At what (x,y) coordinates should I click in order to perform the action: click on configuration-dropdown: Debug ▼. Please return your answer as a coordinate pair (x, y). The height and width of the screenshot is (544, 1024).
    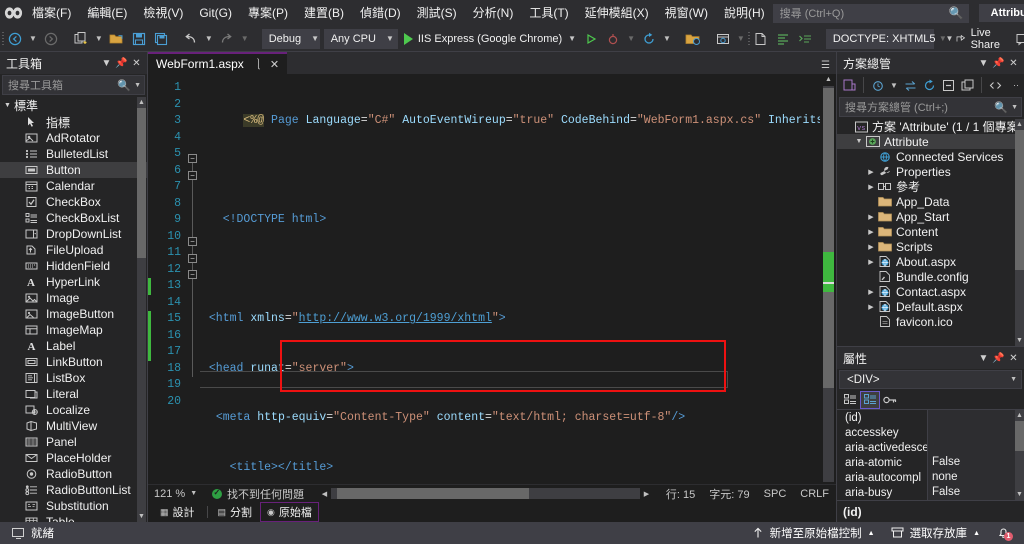
    Looking at the image, I should click on (290, 38).